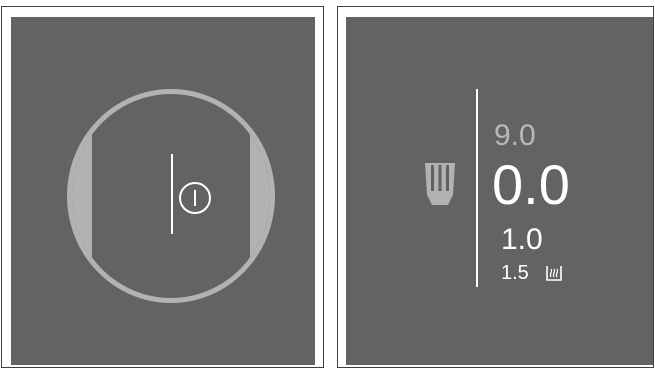 The image size is (655, 370). What do you see at coordinates (82, 196) in the screenshot?
I see `knob-left-grip` at bounding box center [82, 196].